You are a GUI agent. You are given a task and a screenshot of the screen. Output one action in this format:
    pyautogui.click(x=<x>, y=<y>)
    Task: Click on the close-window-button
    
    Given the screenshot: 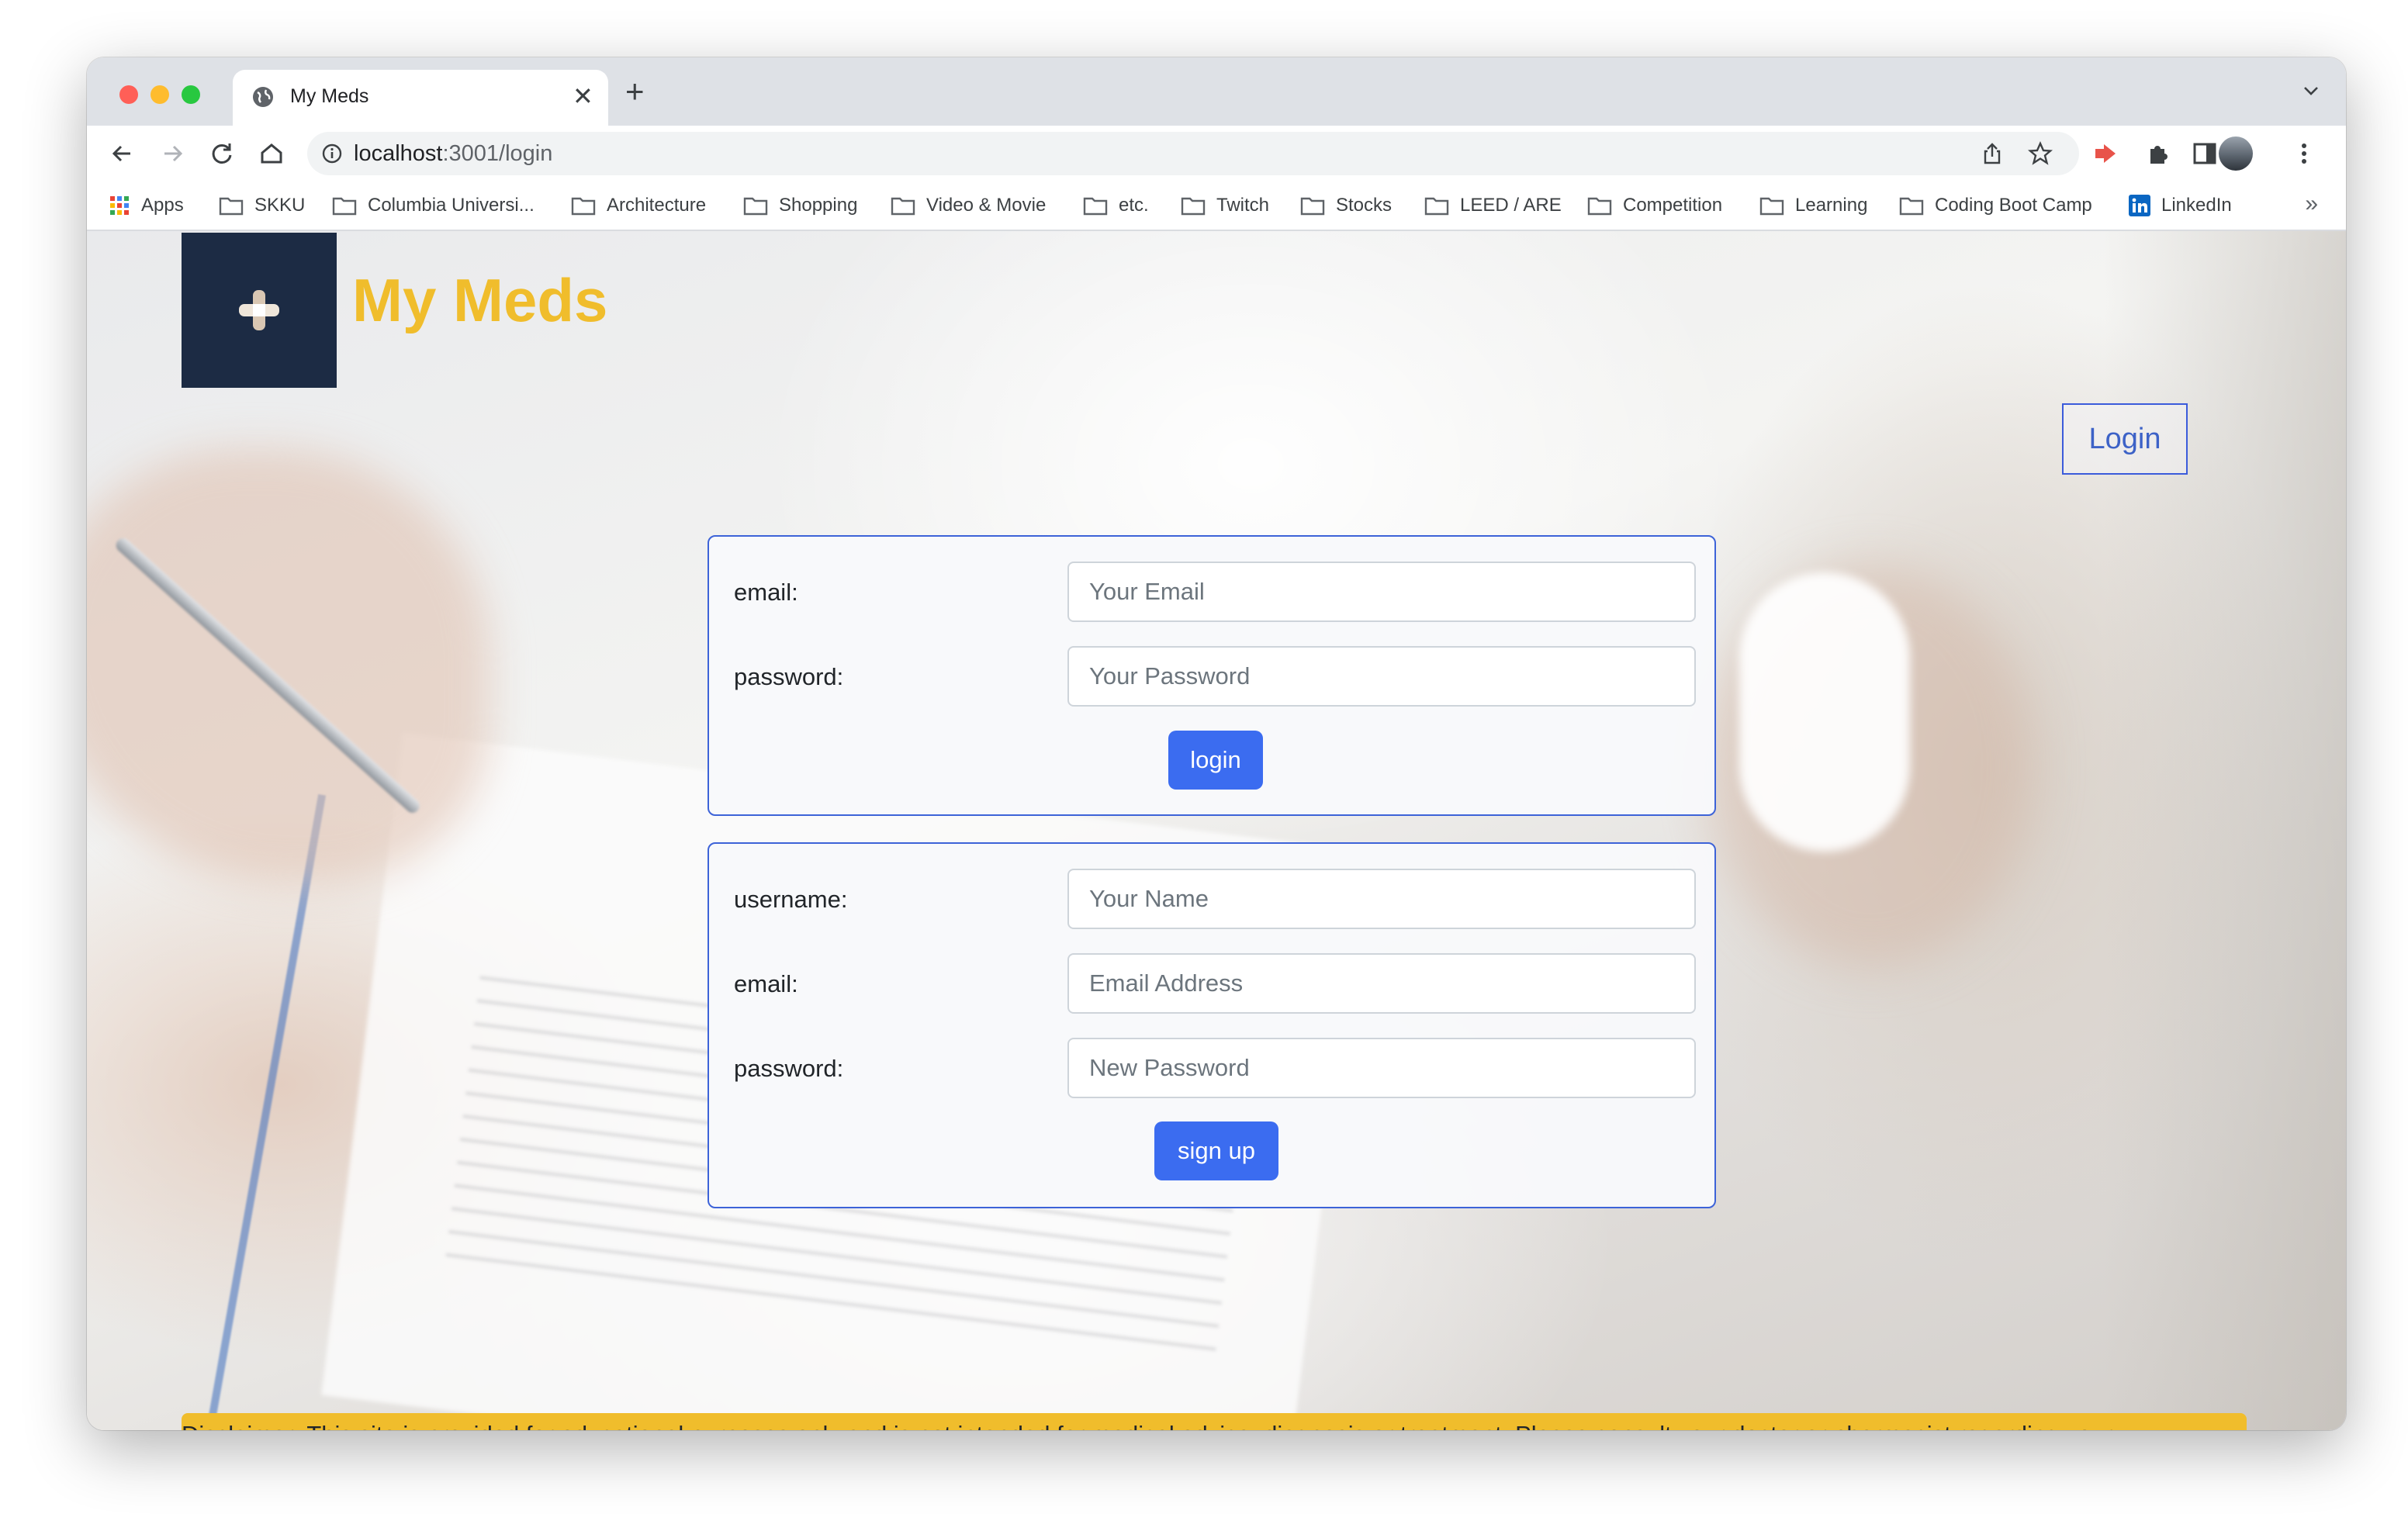 What is the action you would take?
    pyautogui.click(x=128, y=94)
    